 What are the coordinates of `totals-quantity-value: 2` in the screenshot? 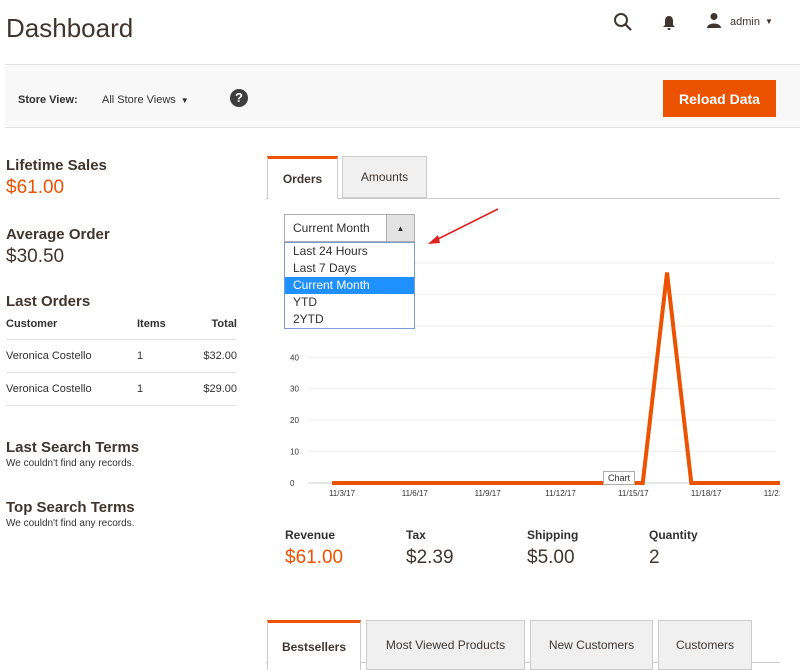 It's located at (654, 557).